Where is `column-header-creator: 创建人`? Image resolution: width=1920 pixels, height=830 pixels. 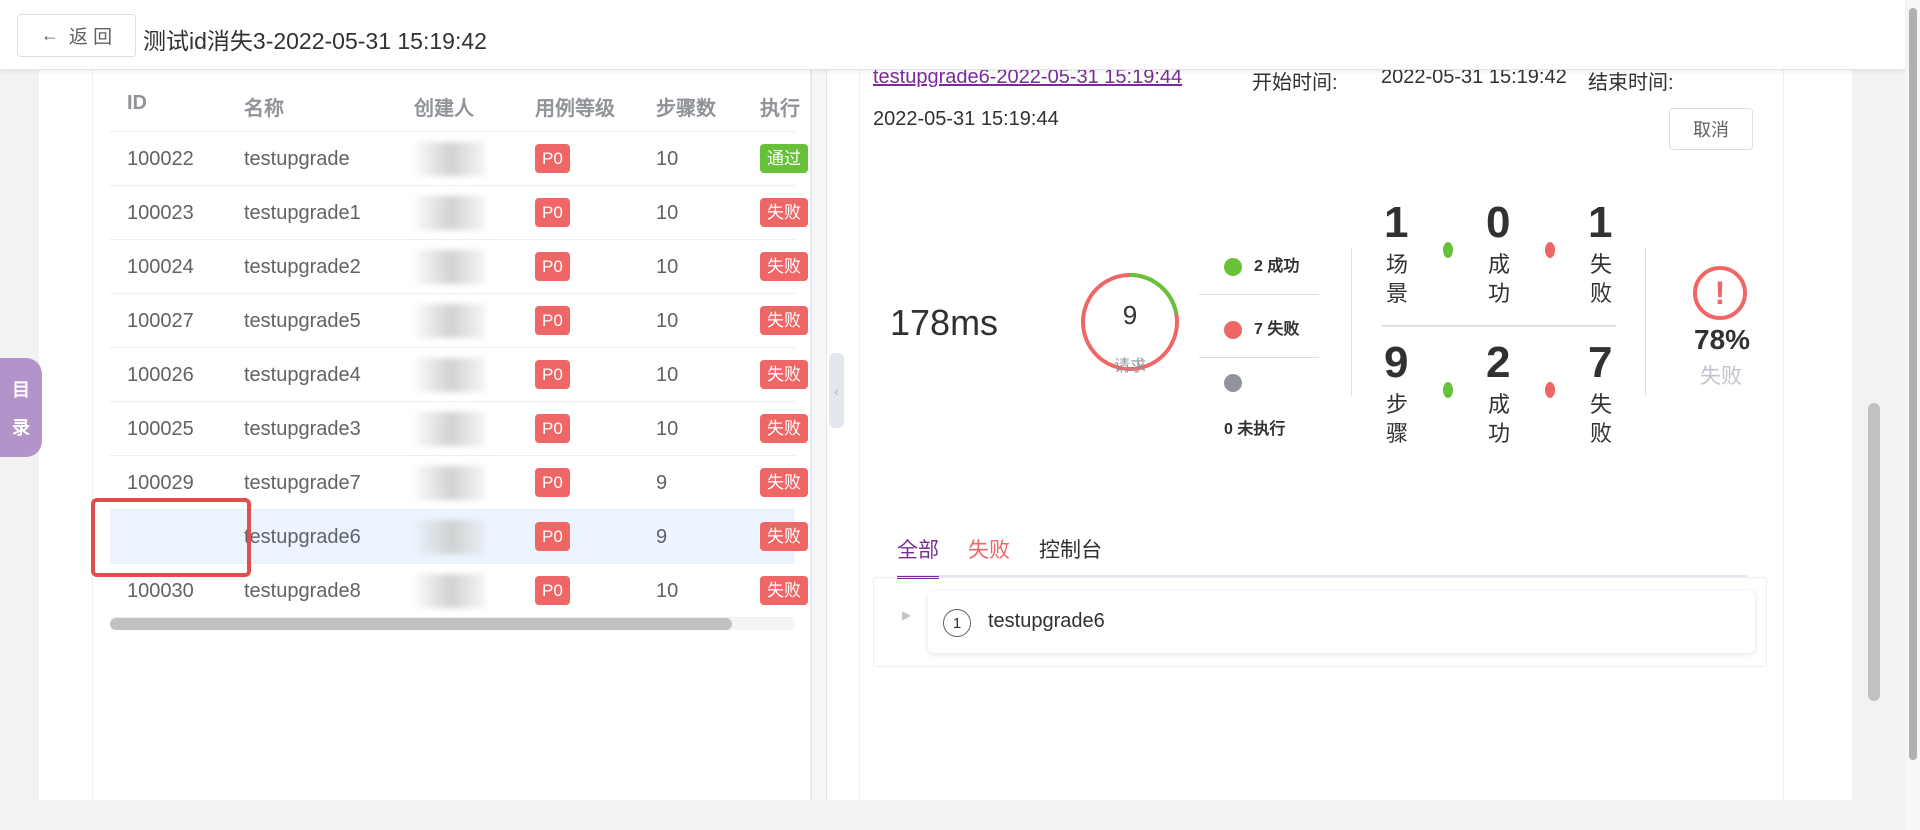 column-header-creator: 创建人 is located at coordinates (444, 106).